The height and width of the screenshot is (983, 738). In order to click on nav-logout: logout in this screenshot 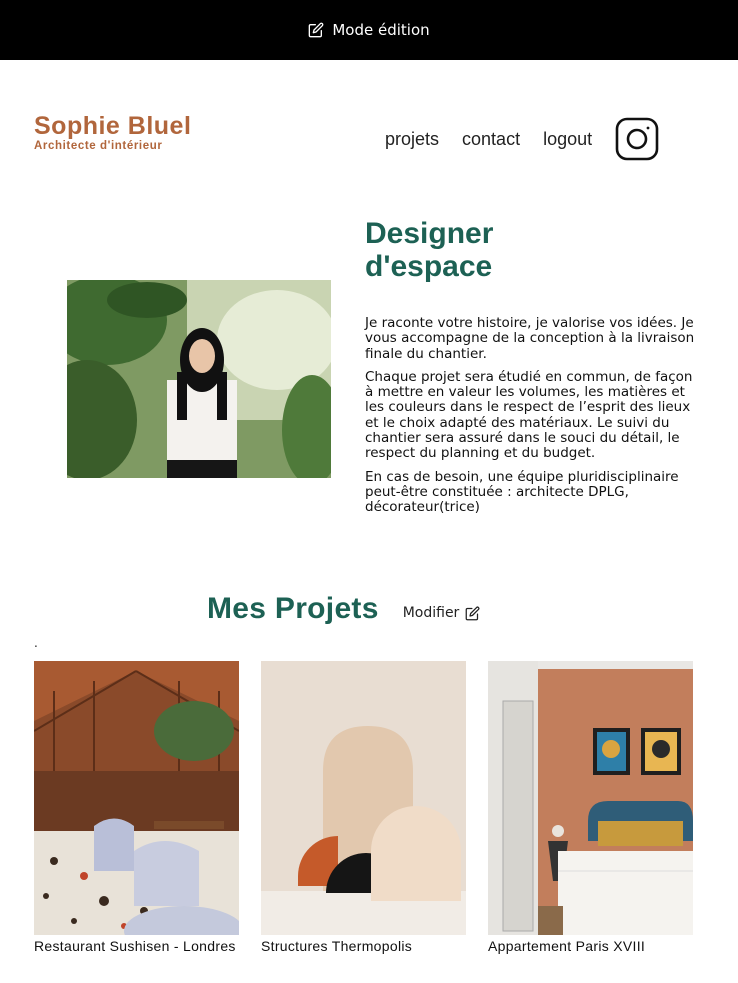, I will do `click(567, 139)`.